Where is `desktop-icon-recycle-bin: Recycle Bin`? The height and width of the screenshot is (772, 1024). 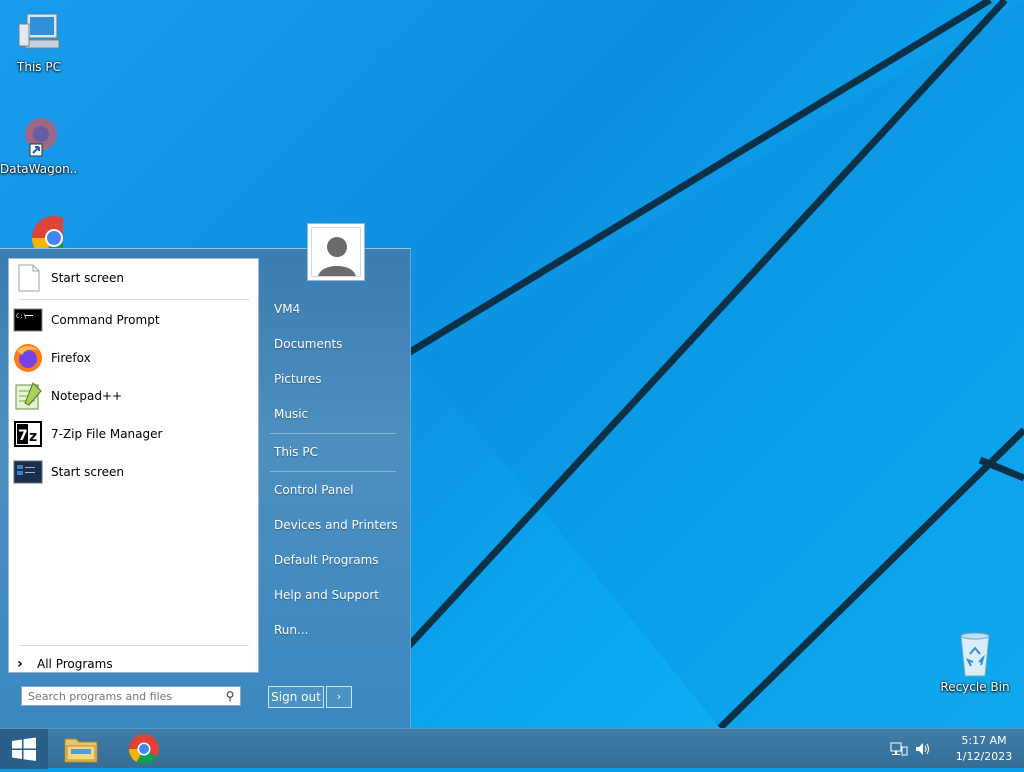
desktop-icon-recycle-bin: Recycle Bin is located at coordinates (975, 662).